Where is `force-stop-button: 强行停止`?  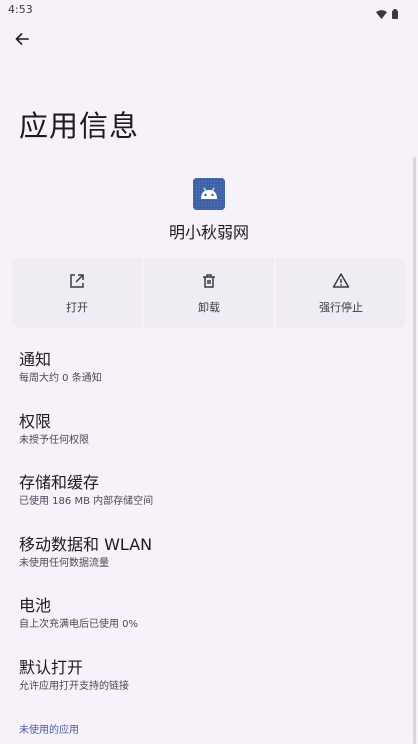
force-stop-button: 强行停止 is located at coordinates (341, 293).